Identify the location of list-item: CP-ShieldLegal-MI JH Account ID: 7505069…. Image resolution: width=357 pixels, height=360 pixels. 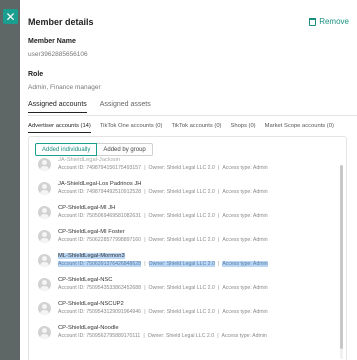
(185, 213).